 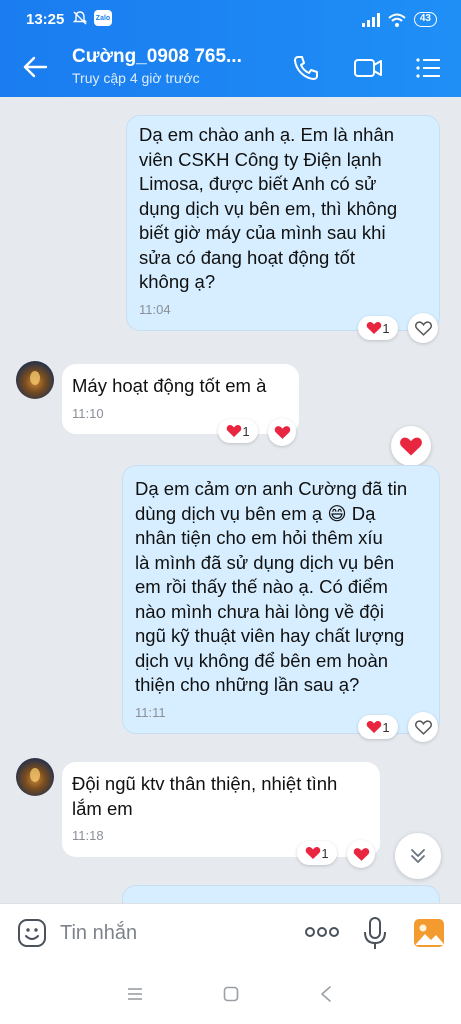 What do you see at coordinates (45, 19) in the screenshot?
I see `status-time: 13:25` at bounding box center [45, 19].